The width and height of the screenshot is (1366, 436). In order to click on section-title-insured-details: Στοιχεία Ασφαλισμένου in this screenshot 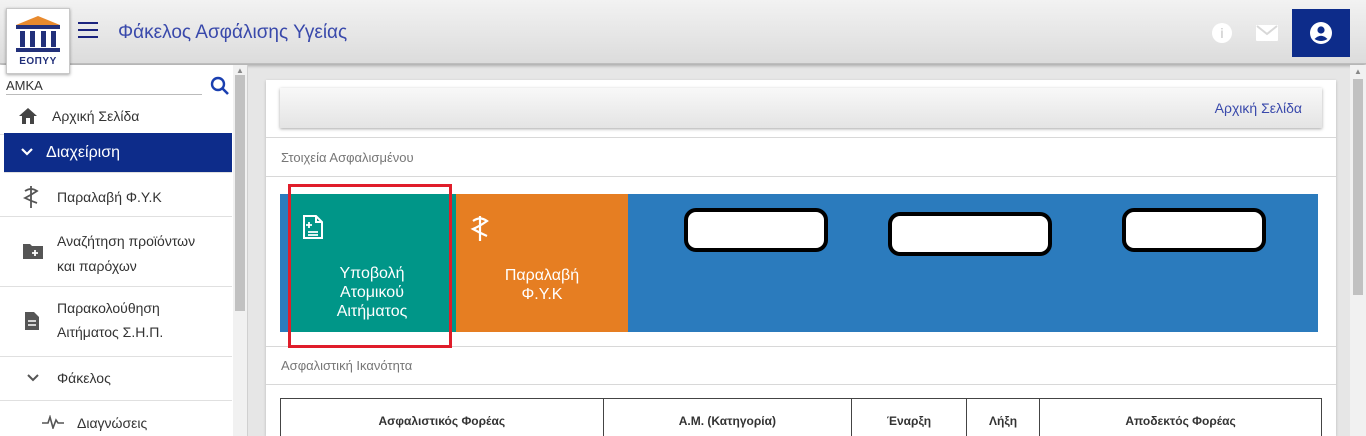, I will do `click(347, 157)`.